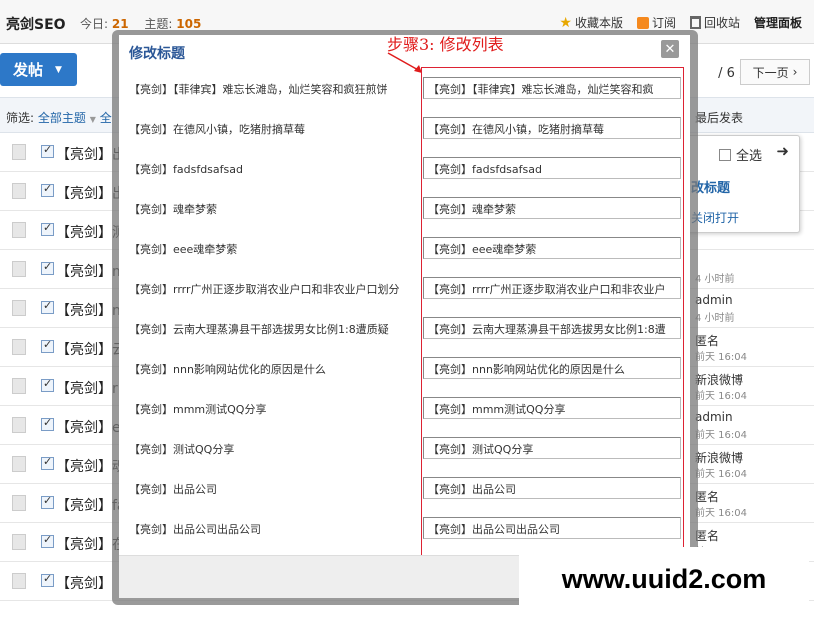 This screenshot has height=623, width=814. I want to click on title-edit-field: 【亮剑】fadsfdsafsad, so click(552, 168).